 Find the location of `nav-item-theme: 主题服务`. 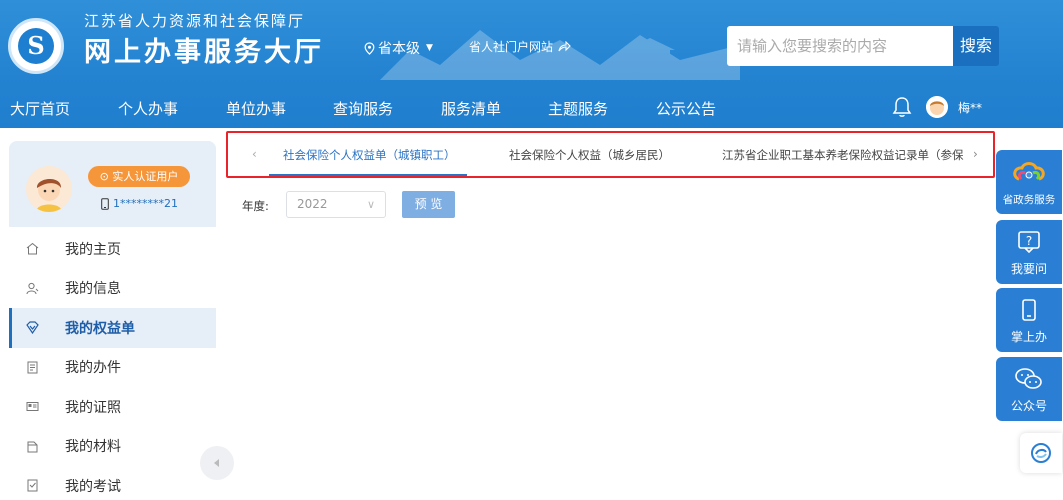

nav-item-theme: 主题服务 is located at coordinates (578, 109).